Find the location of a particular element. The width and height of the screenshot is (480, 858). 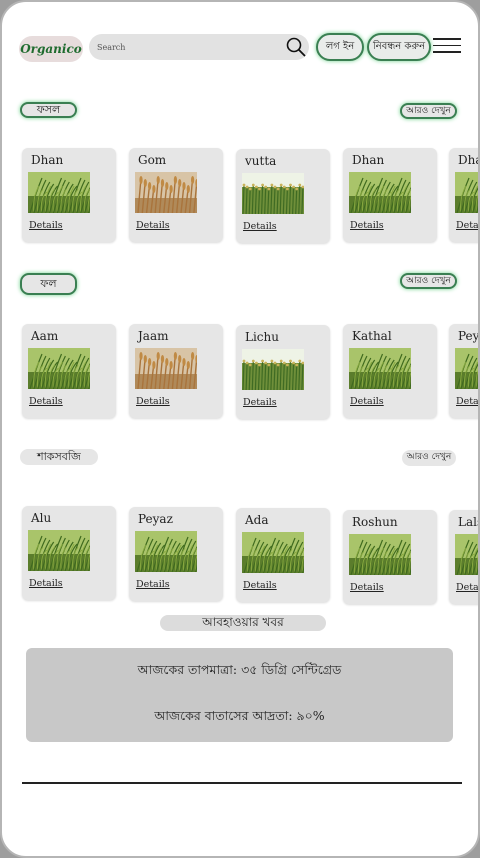

product-card: vutta Details is located at coordinates (283, 196).